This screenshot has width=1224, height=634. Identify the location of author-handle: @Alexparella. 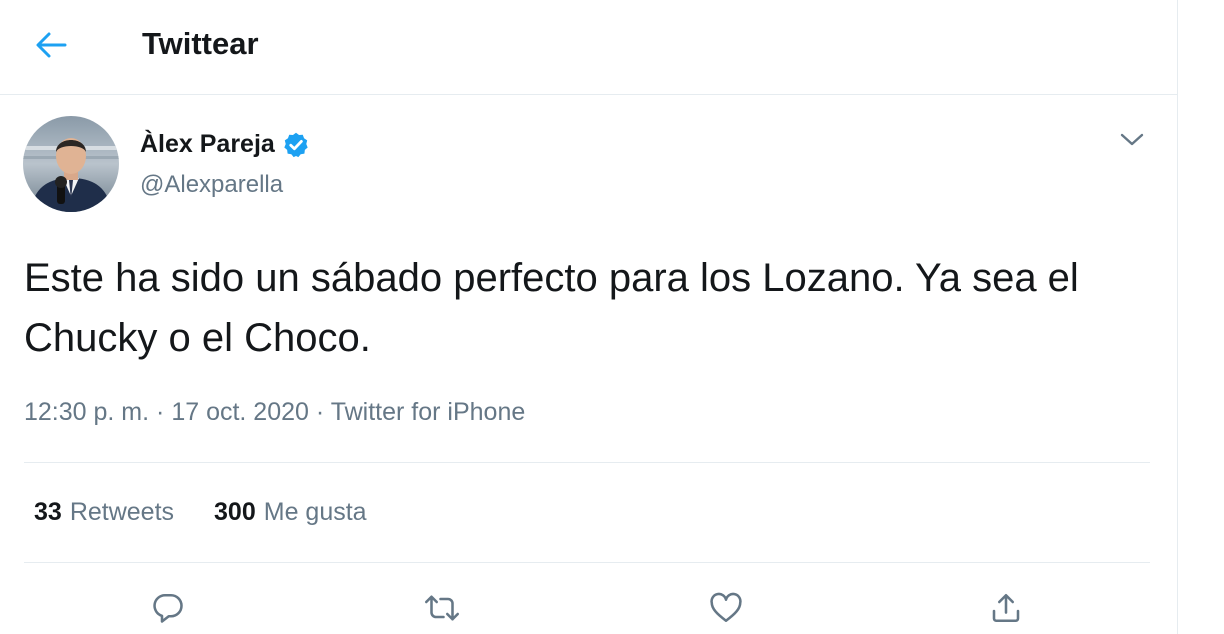
(211, 185).